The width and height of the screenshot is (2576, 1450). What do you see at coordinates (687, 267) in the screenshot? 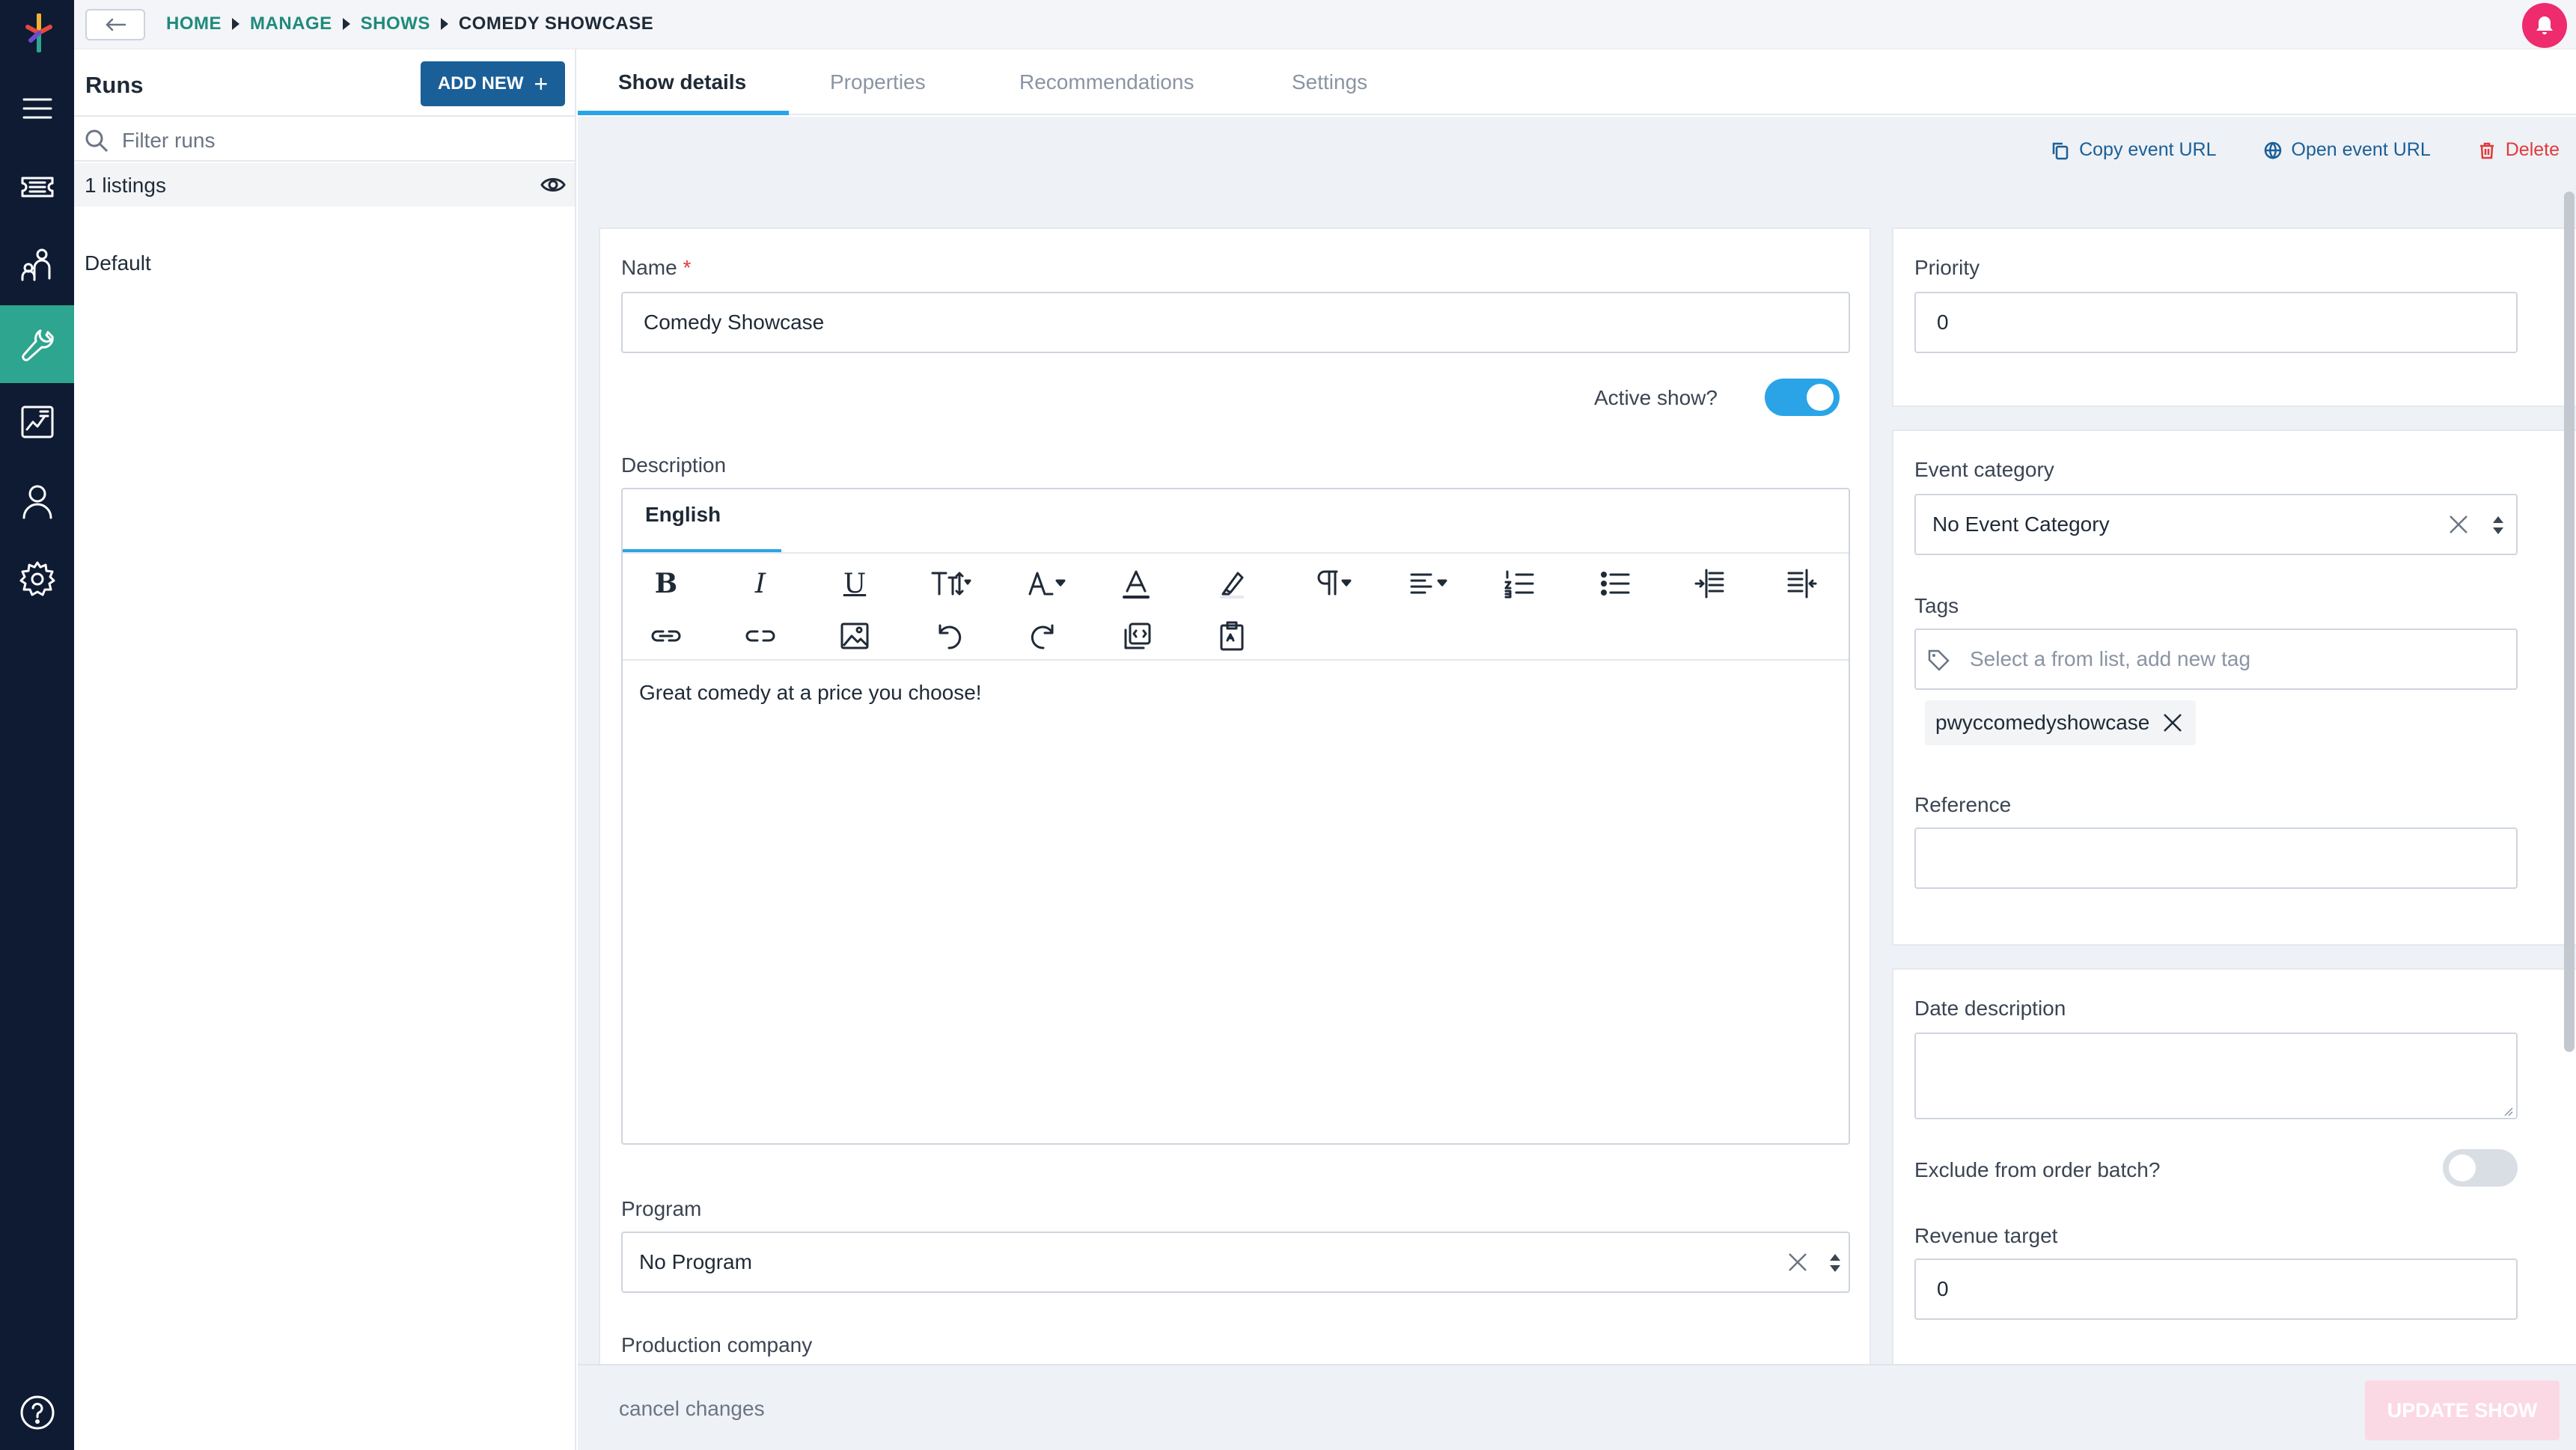
I see `required-marker: *` at bounding box center [687, 267].